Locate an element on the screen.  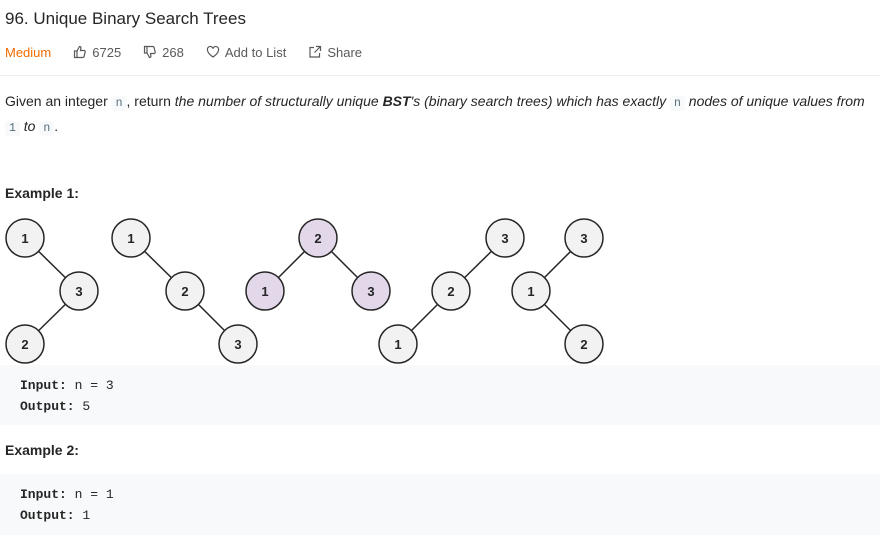
example-1-title: Example 1: is located at coordinates (42, 193).